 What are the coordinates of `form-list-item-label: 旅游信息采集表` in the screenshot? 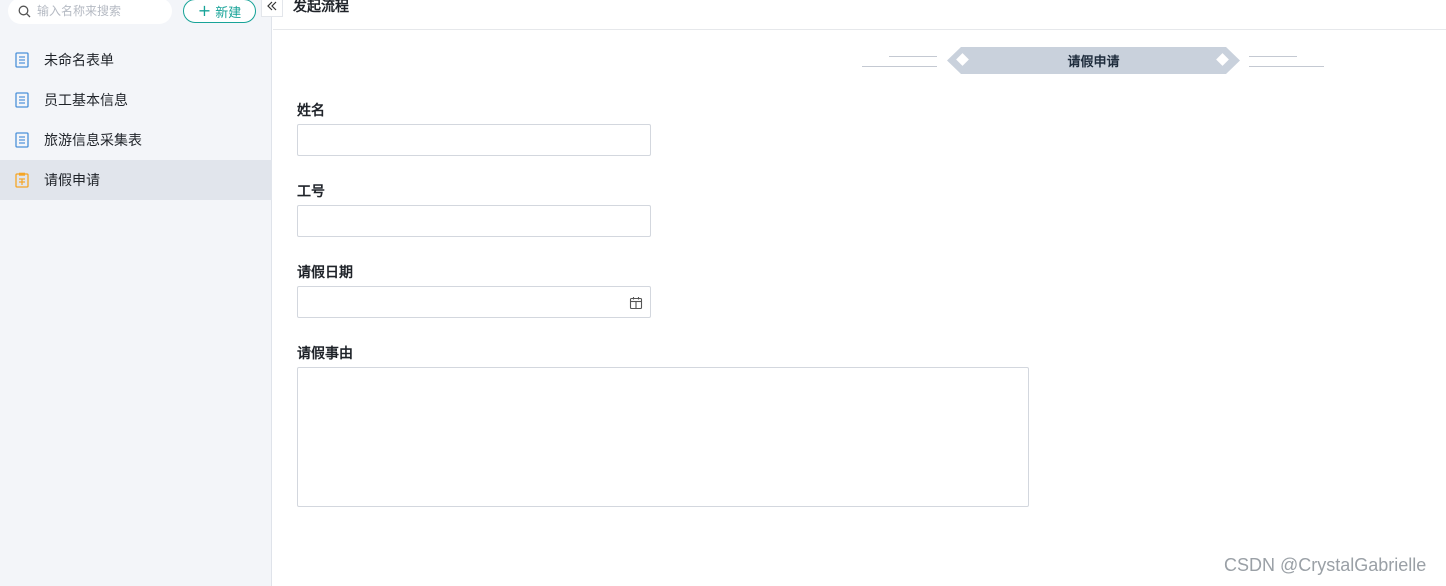 It's located at (93, 141).